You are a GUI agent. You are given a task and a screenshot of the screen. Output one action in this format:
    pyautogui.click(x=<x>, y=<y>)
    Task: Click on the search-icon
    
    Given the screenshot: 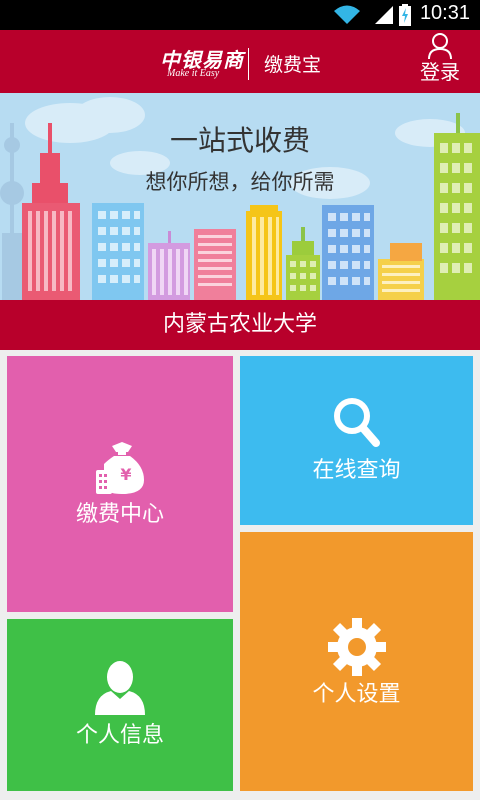 What is the action you would take?
    pyautogui.click(x=357, y=422)
    